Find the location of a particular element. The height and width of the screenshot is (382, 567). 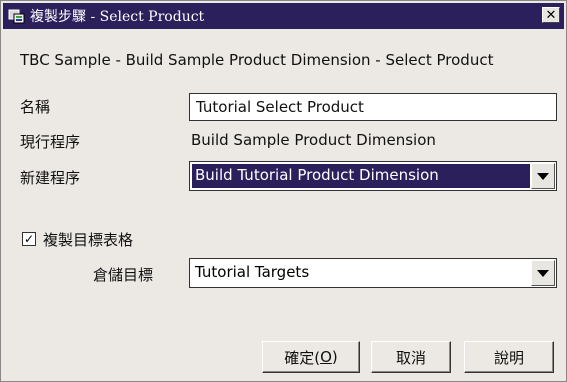

new-process-dropdown: Build Tutorial Product Dimension is located at coordinates (373, 176).